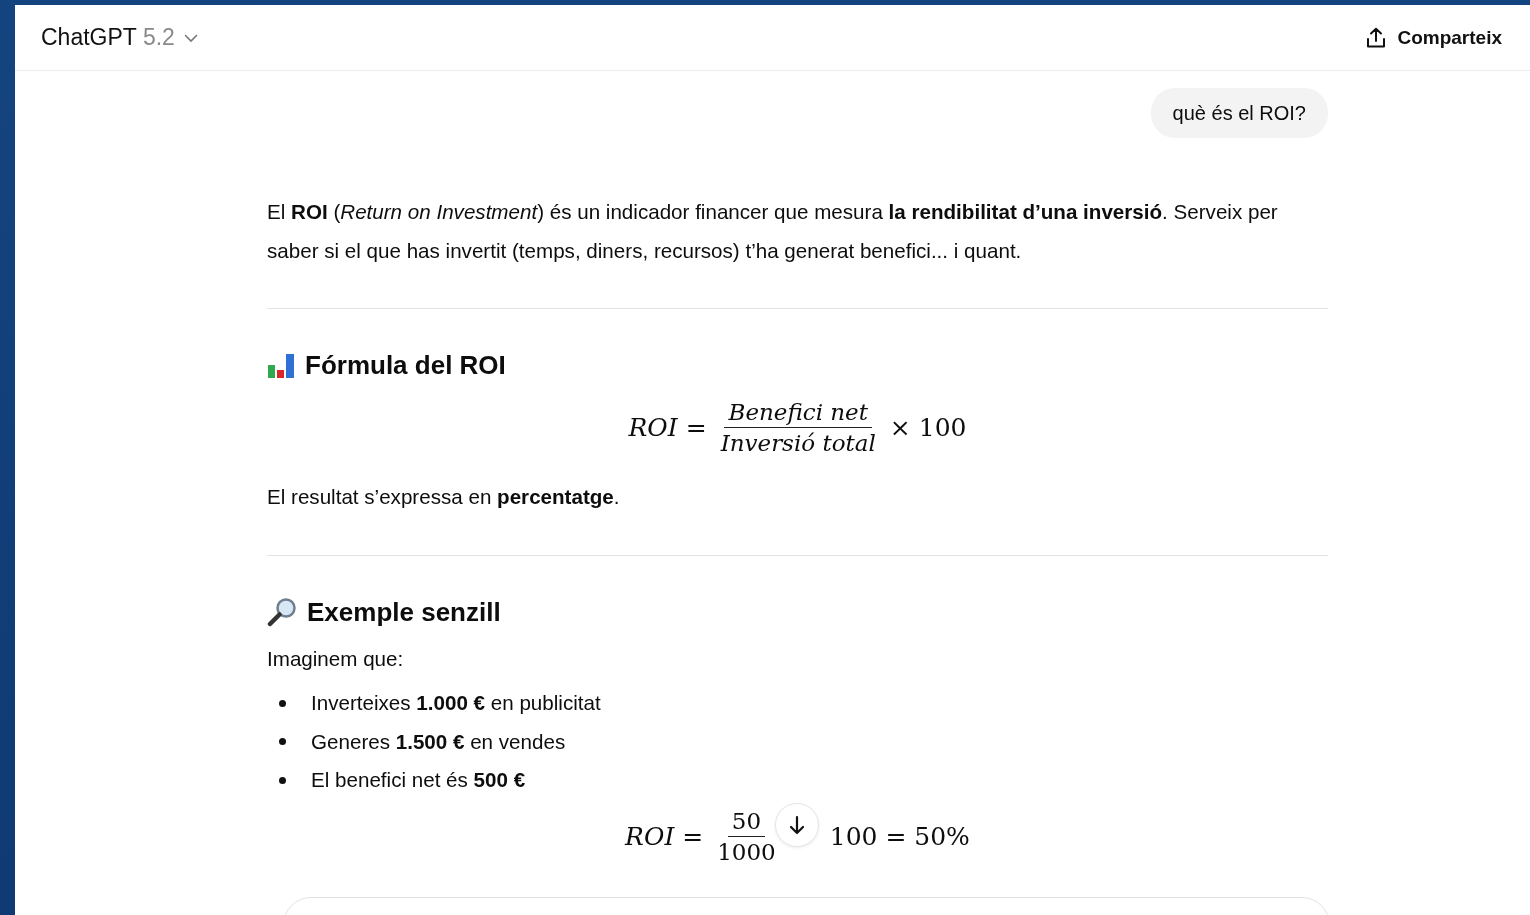 The width and height of the screenshot is (1530, 915). I want to click on scroll-down-button, so click(797, 824).